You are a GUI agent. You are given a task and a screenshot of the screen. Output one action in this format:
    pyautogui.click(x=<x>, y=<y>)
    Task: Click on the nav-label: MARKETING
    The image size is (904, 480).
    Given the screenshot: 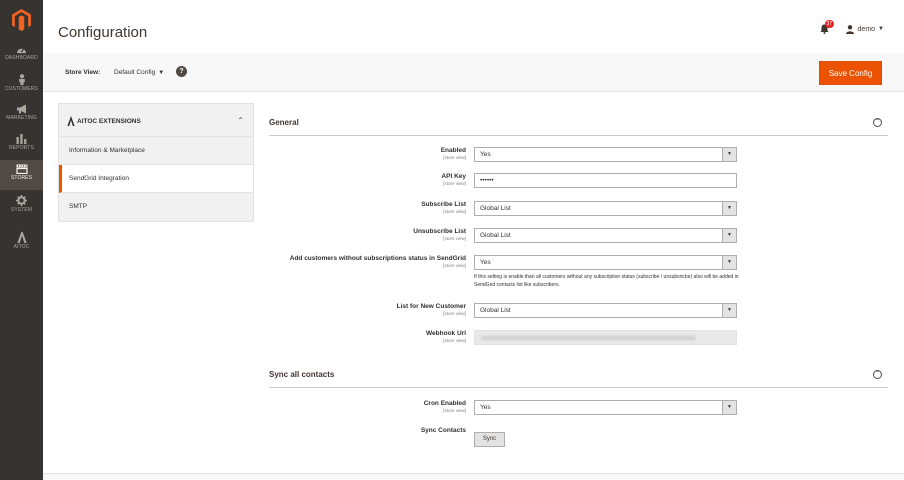 What is the action you would take?
    pyautogui.click(x=21, y=118)
    